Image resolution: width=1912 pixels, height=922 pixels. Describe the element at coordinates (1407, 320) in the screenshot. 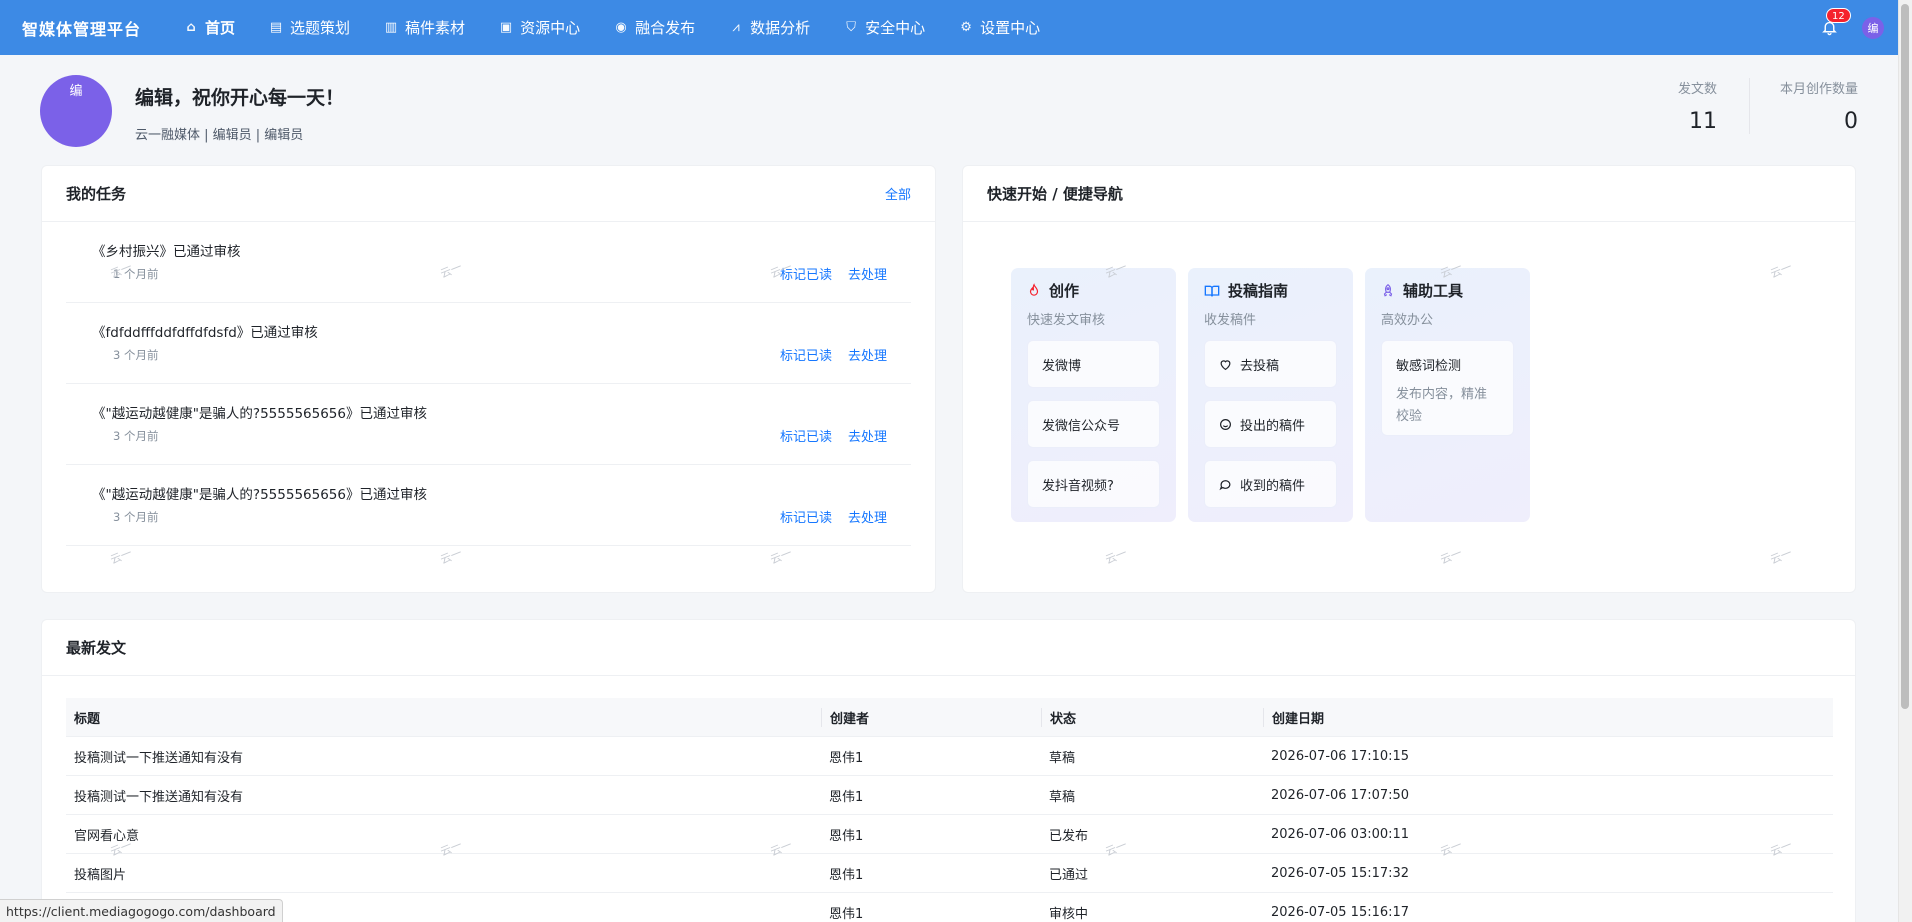

I see `panel-subtitle: 高效办公` at that location.